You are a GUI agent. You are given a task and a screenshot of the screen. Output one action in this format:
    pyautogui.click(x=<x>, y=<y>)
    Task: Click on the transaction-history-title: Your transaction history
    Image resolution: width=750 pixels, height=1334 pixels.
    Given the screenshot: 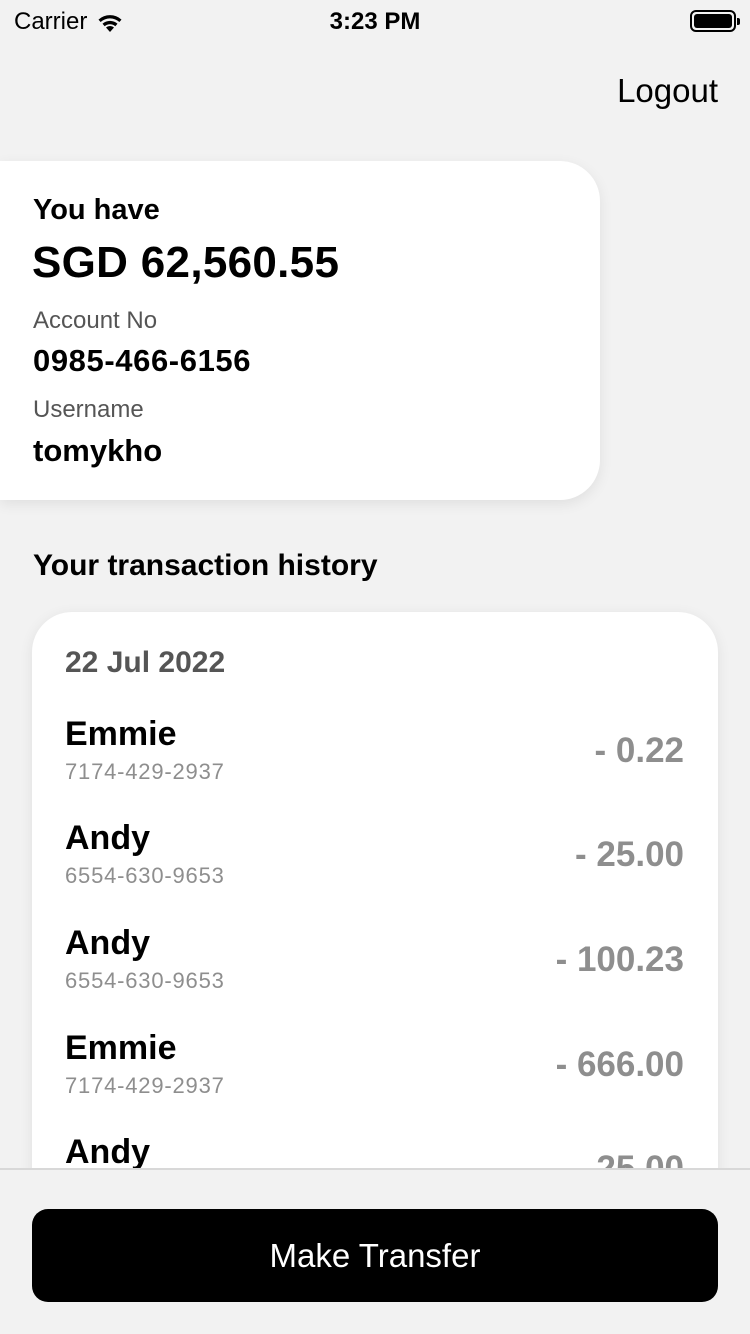 What is the action you would take?
    pyautogui.click(x=205, y=565)
    